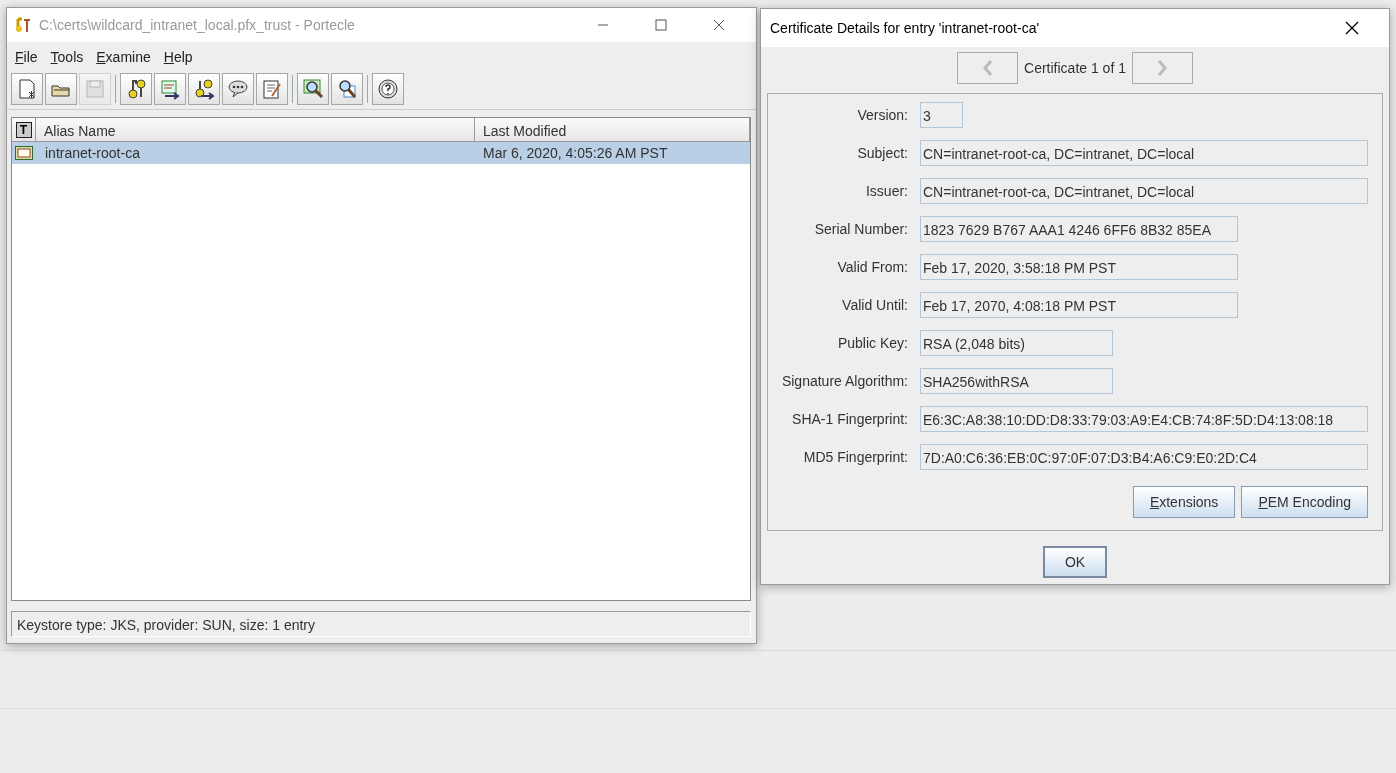  What do you see at coordinates (95, 89) in the screenshot?
I see `save-icon` at bounding box center [95, 89].